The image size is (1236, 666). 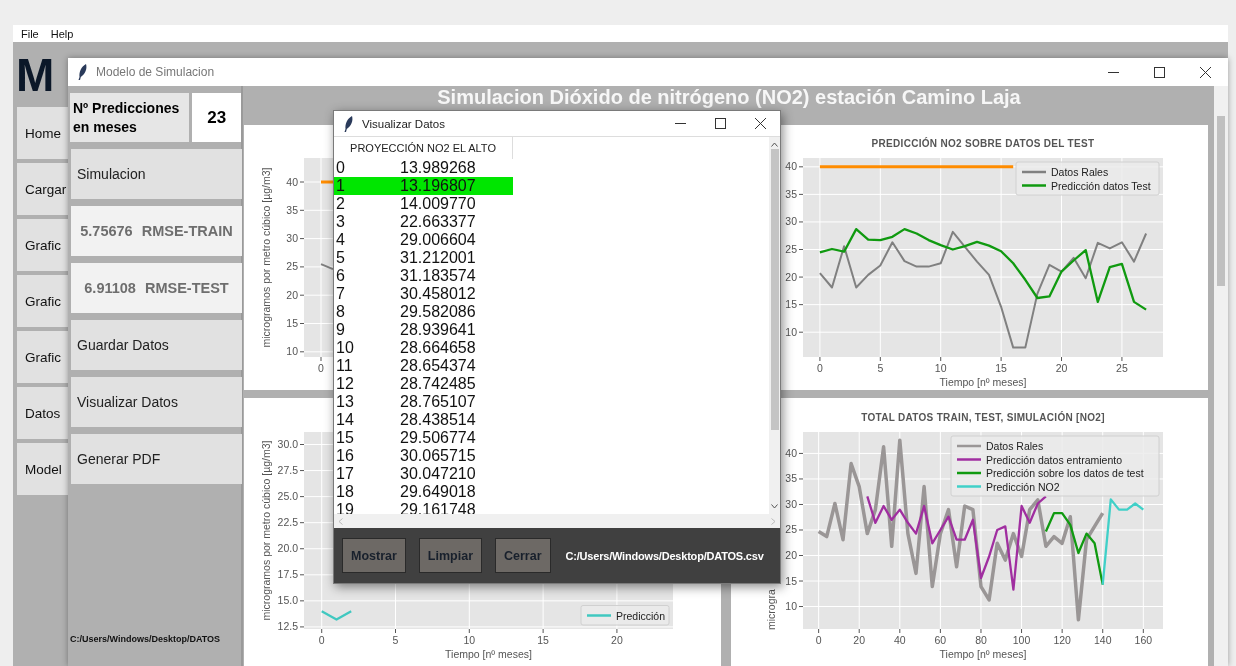 I want to click on tick-label: 100, so click(x=1021, y=640).